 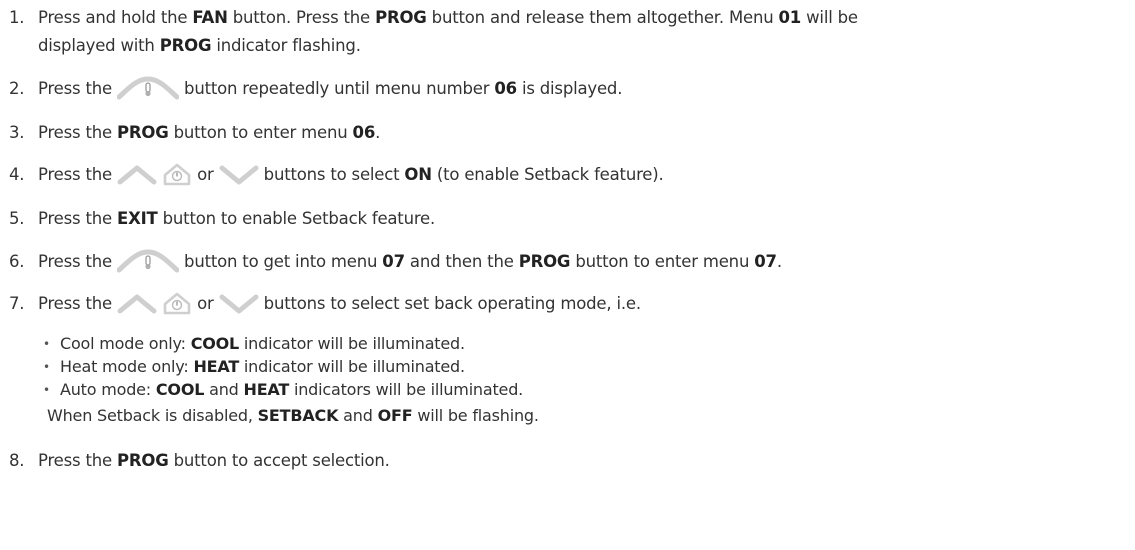 I want to click on step-1-continuation: displayed with PROG indicator flashing., so click(x=199, y=45).